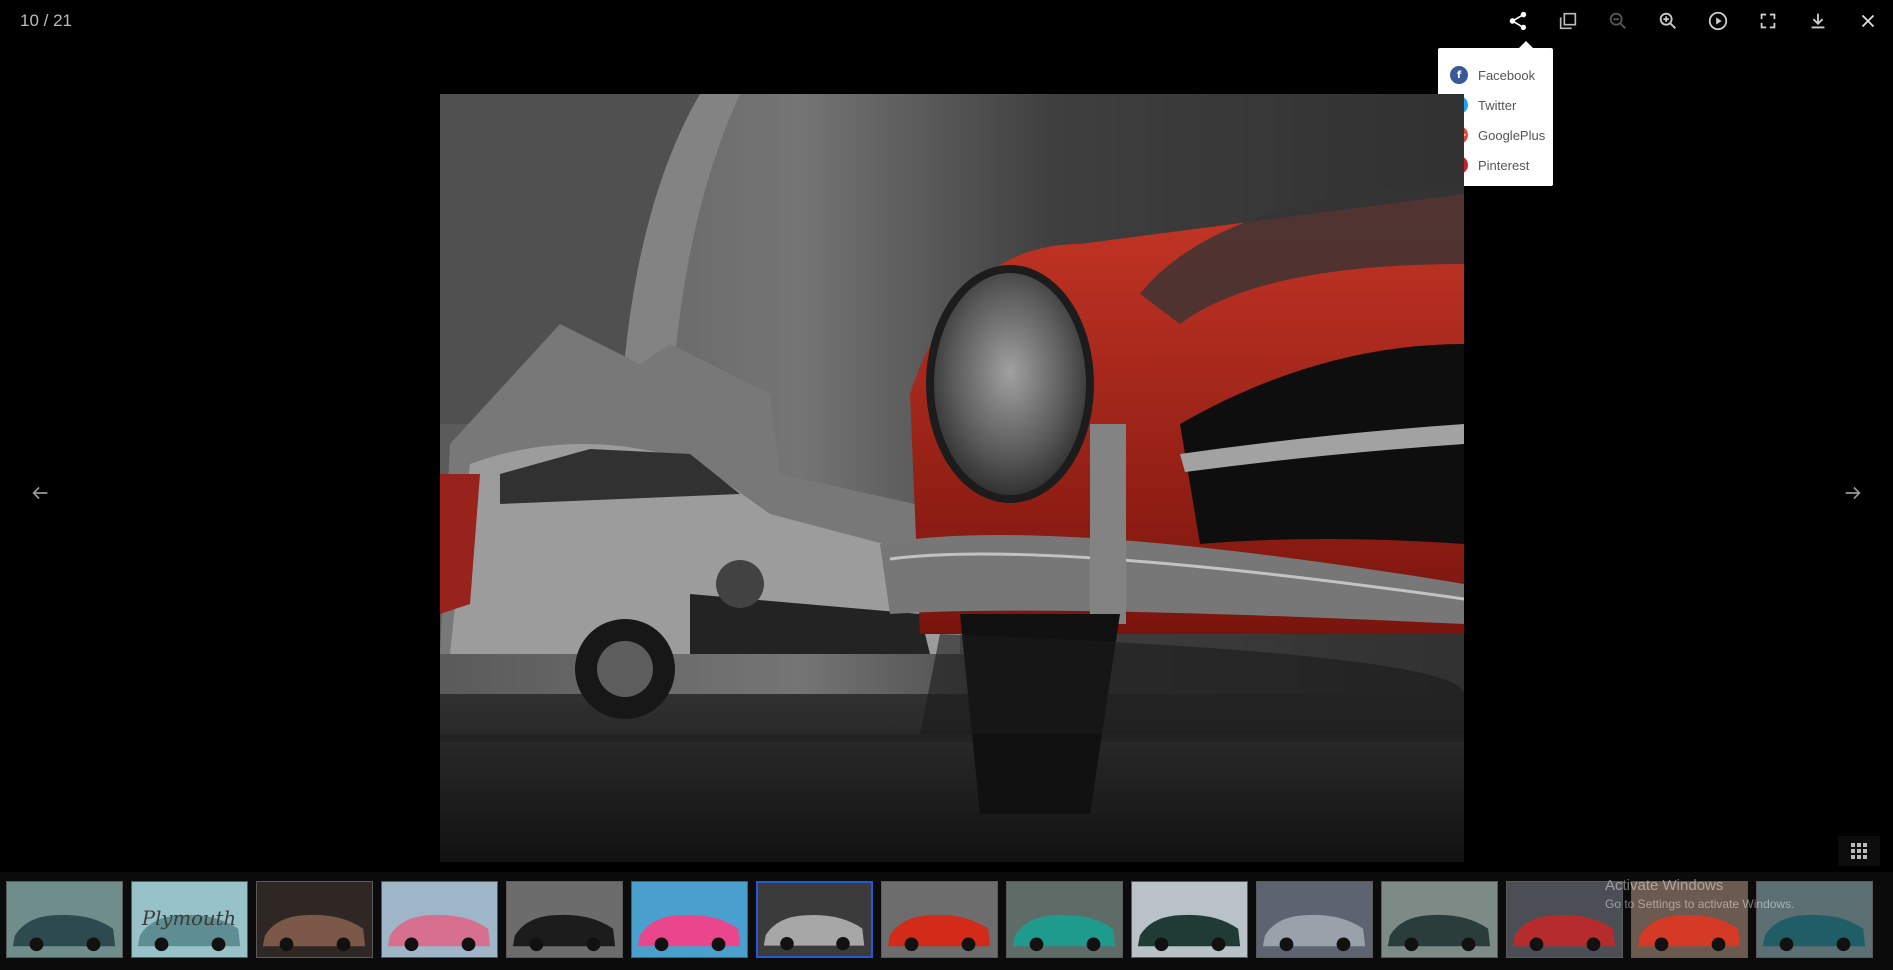 The height and width of the screenshot is (970, 1893). I want to click on image-counter: 10 / 21, so click(46, 21).